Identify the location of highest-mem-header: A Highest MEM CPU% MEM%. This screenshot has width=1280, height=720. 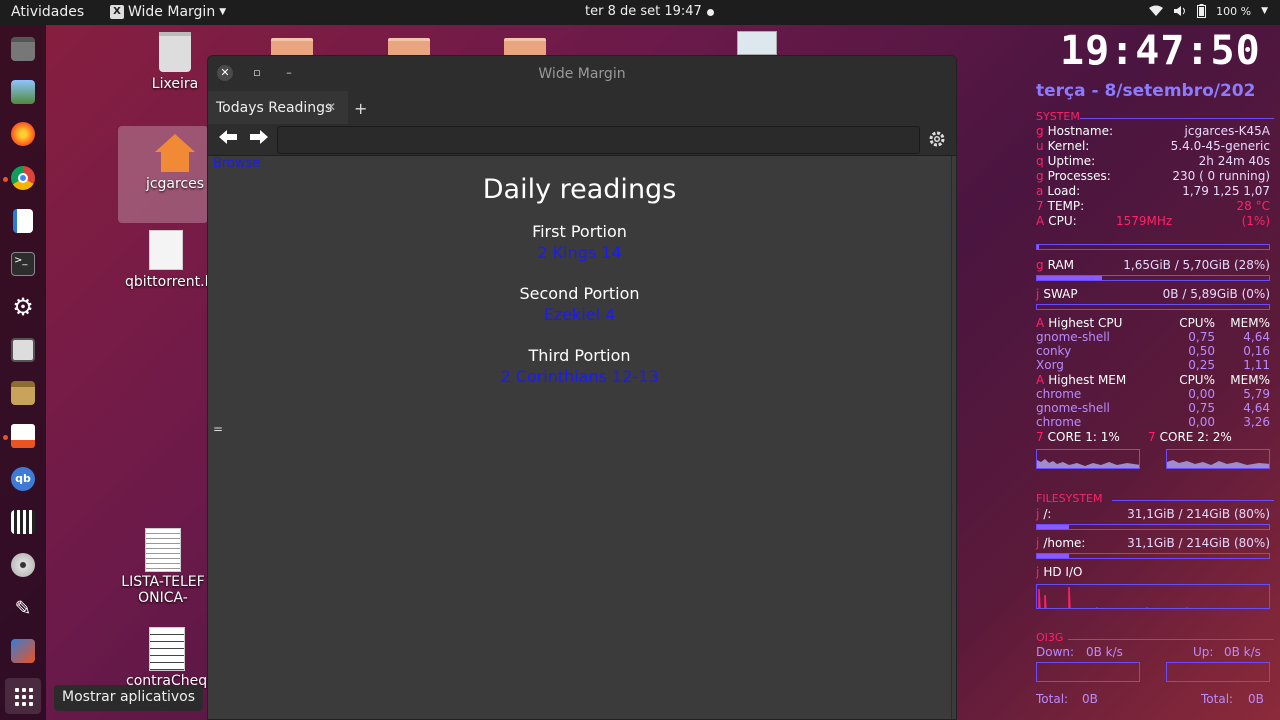
(1153, 380).